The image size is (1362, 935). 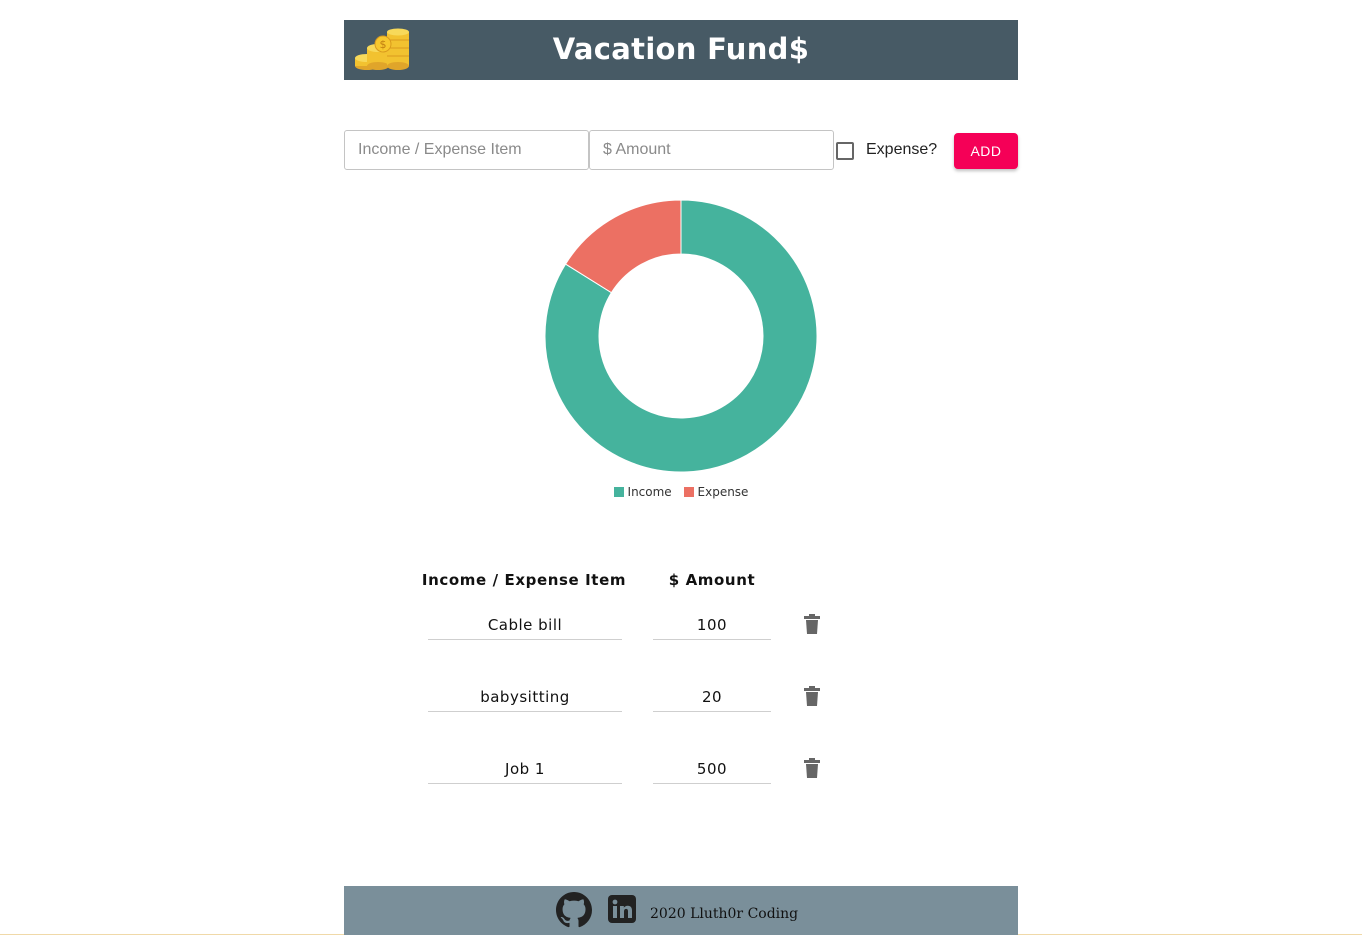 I want to click on legend-swatch-income, so click(x=618, y=492).